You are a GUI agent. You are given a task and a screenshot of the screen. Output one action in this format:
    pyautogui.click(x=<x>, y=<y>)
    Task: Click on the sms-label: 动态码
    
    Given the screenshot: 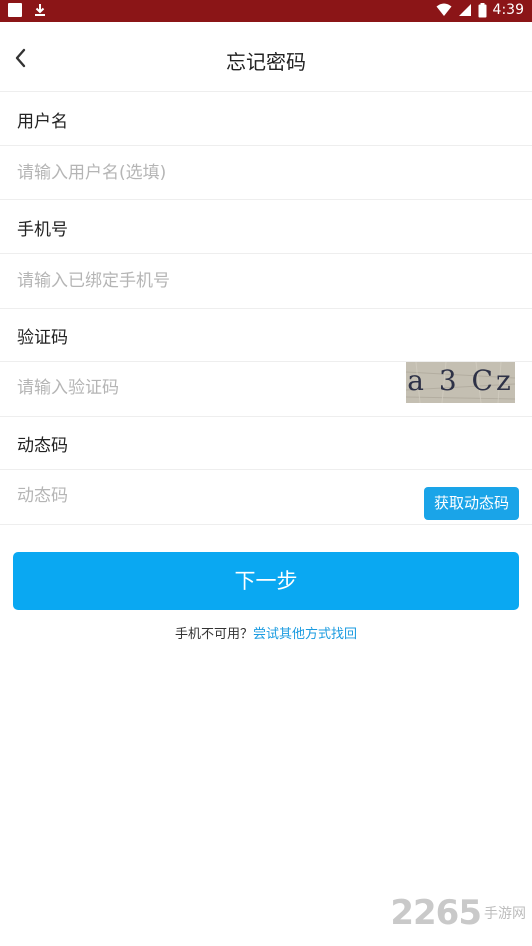 What is the action you would take?
    pyautogui.click(x=42, y=446)
    